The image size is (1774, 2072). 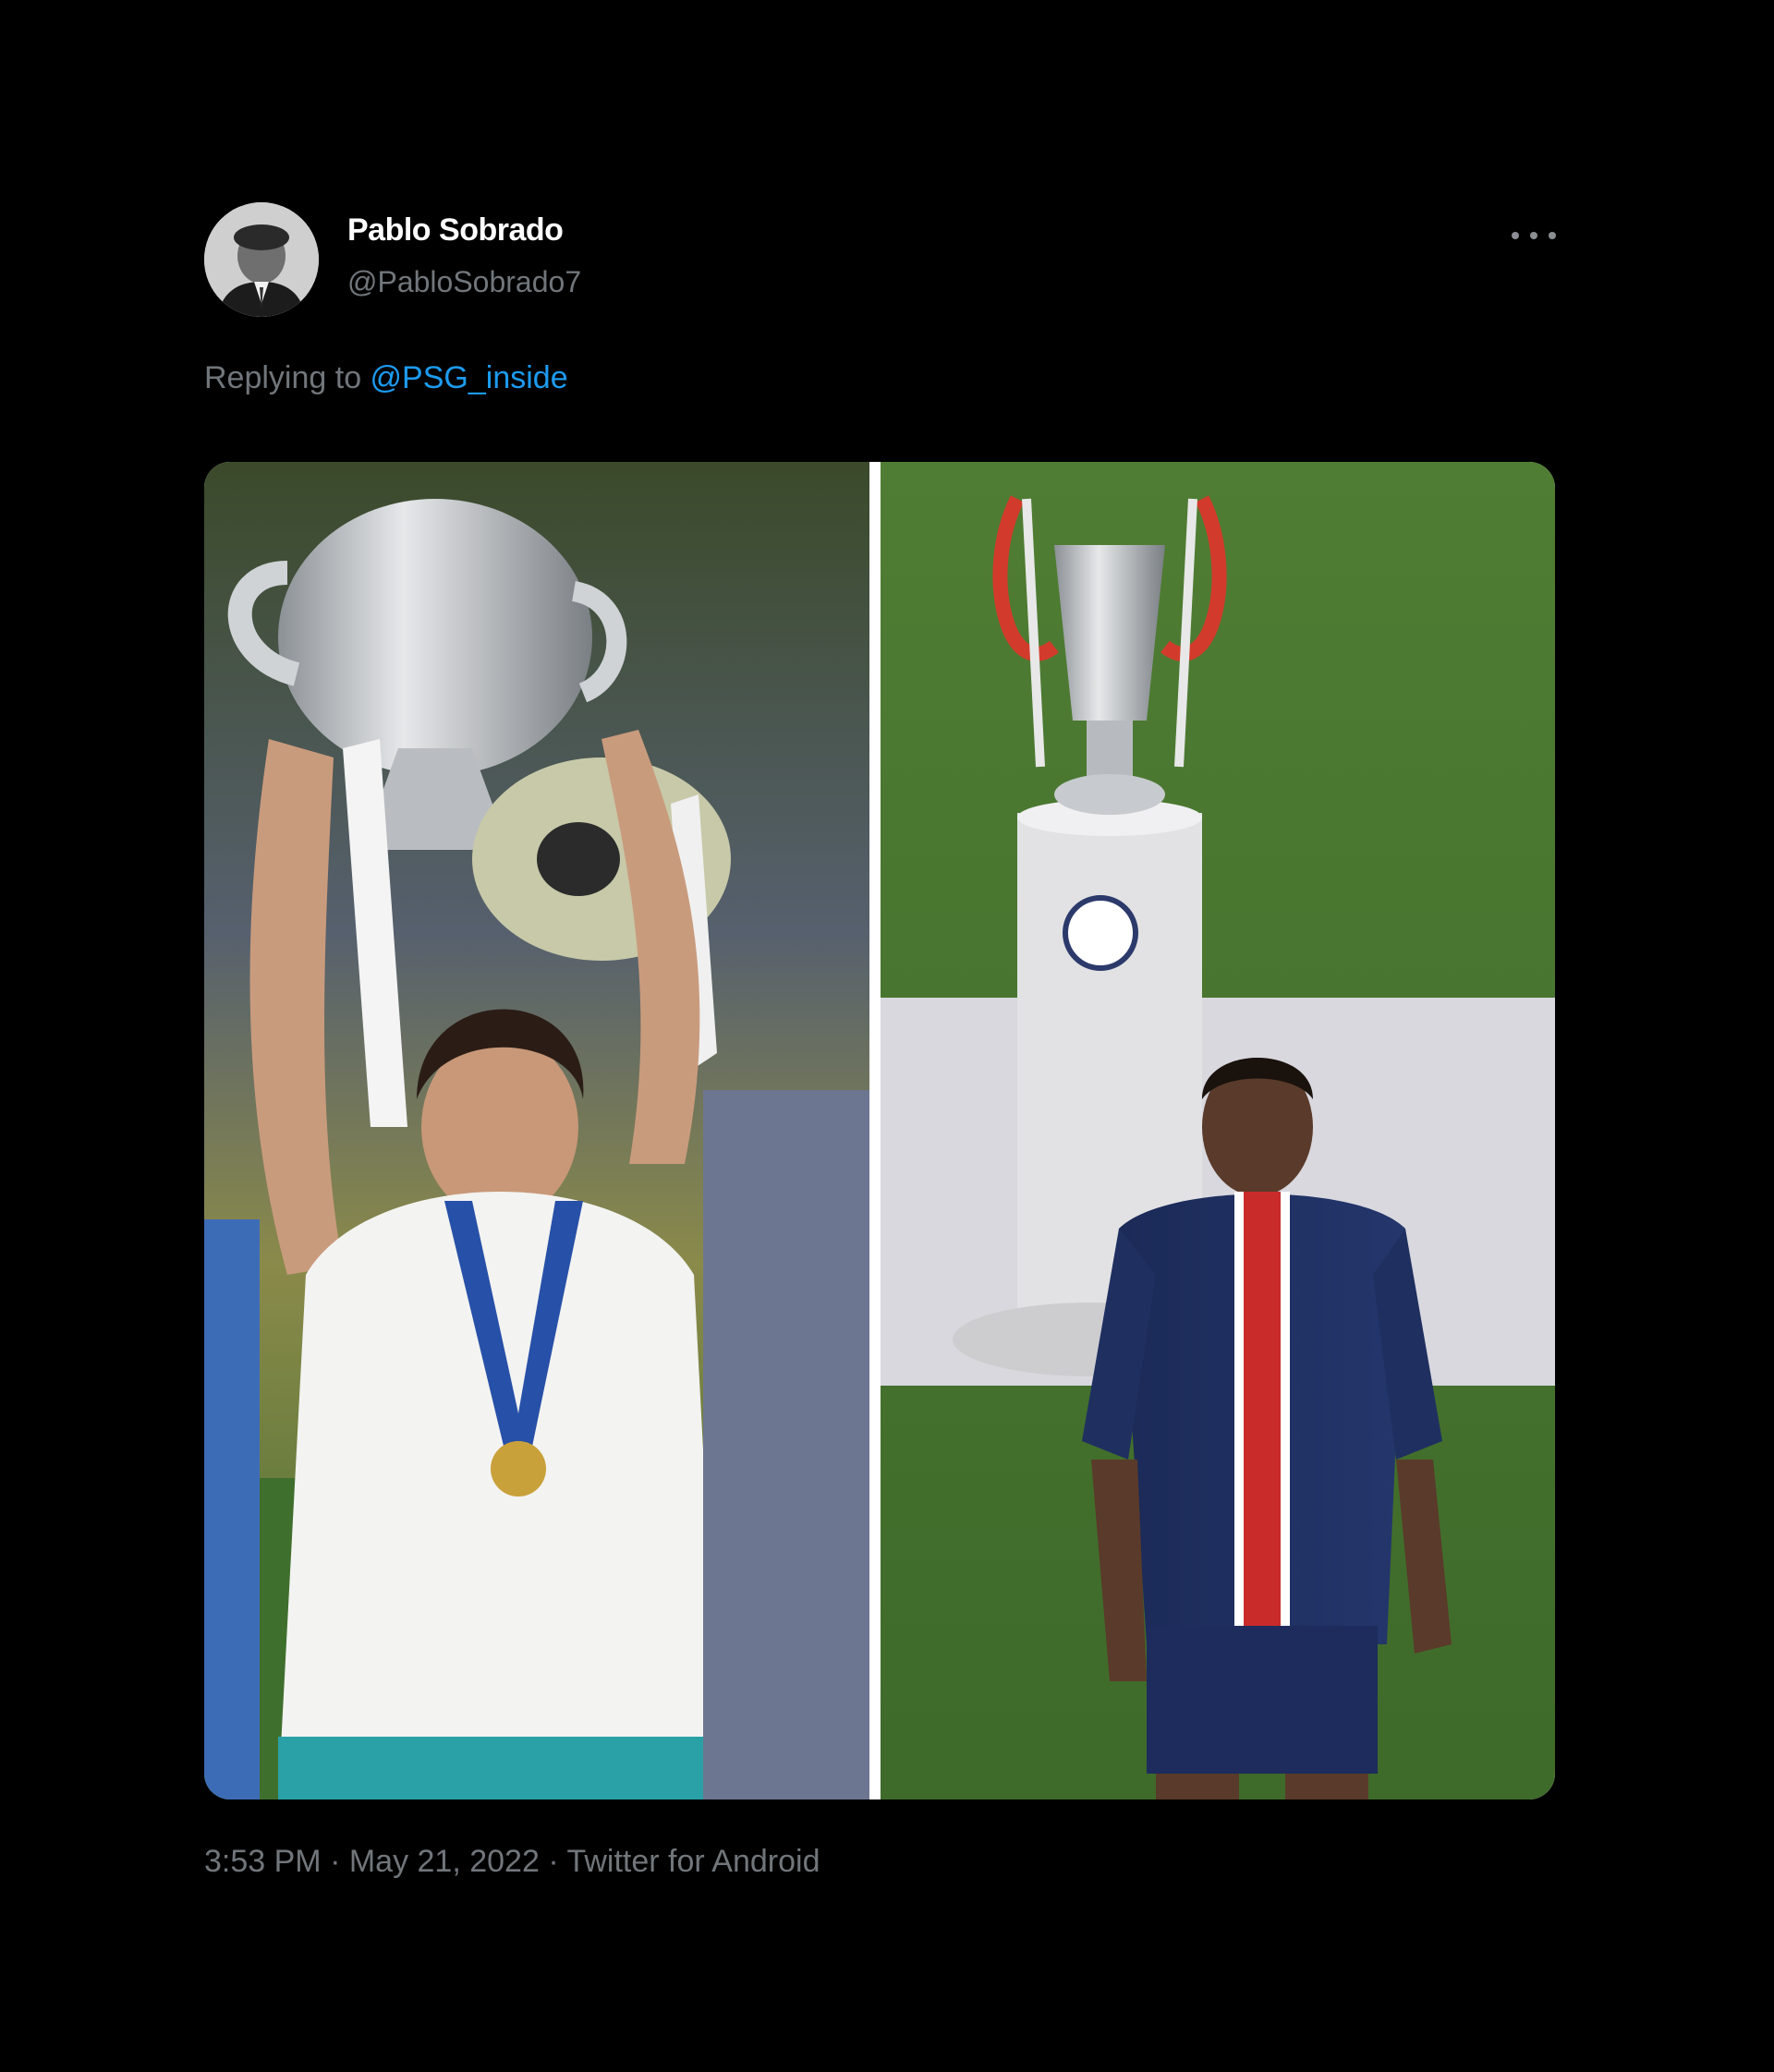 I want to click on avatar, so click(x=261, y=259).